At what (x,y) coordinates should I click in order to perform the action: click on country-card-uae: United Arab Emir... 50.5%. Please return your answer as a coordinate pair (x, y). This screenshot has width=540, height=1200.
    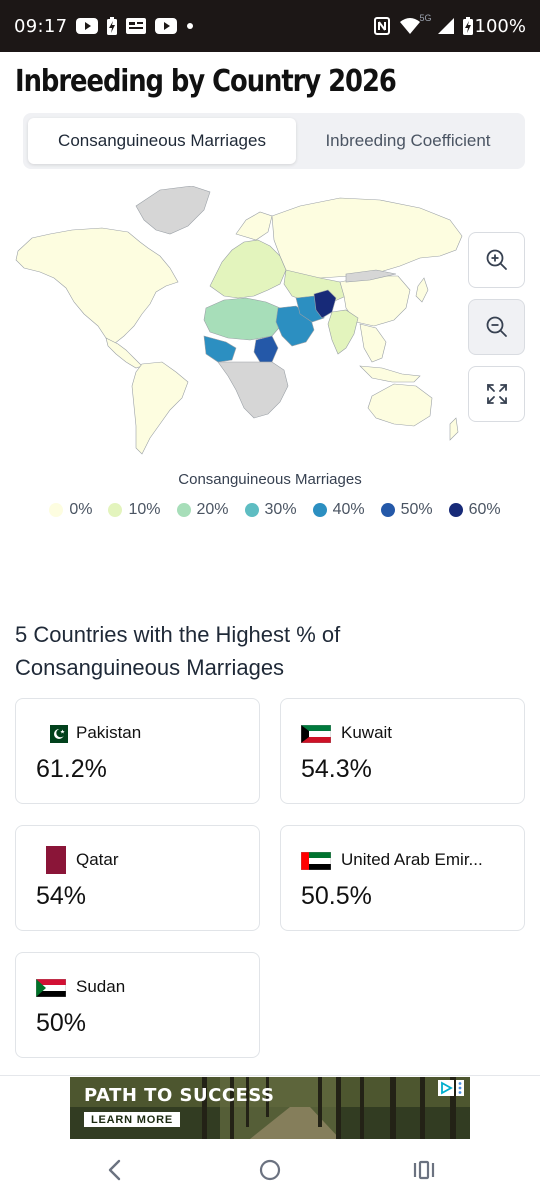
    Looking at the image, I should click on (402, 878).